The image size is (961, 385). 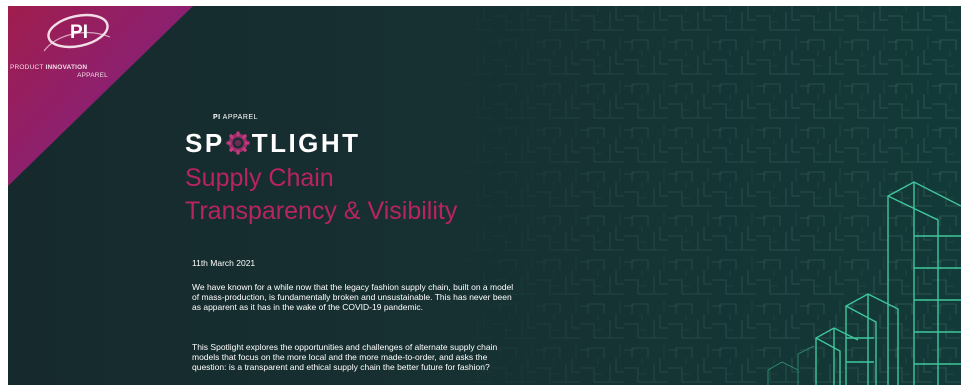 I want to click on brand-line2: APPAREL, so click(x=92, y=75).